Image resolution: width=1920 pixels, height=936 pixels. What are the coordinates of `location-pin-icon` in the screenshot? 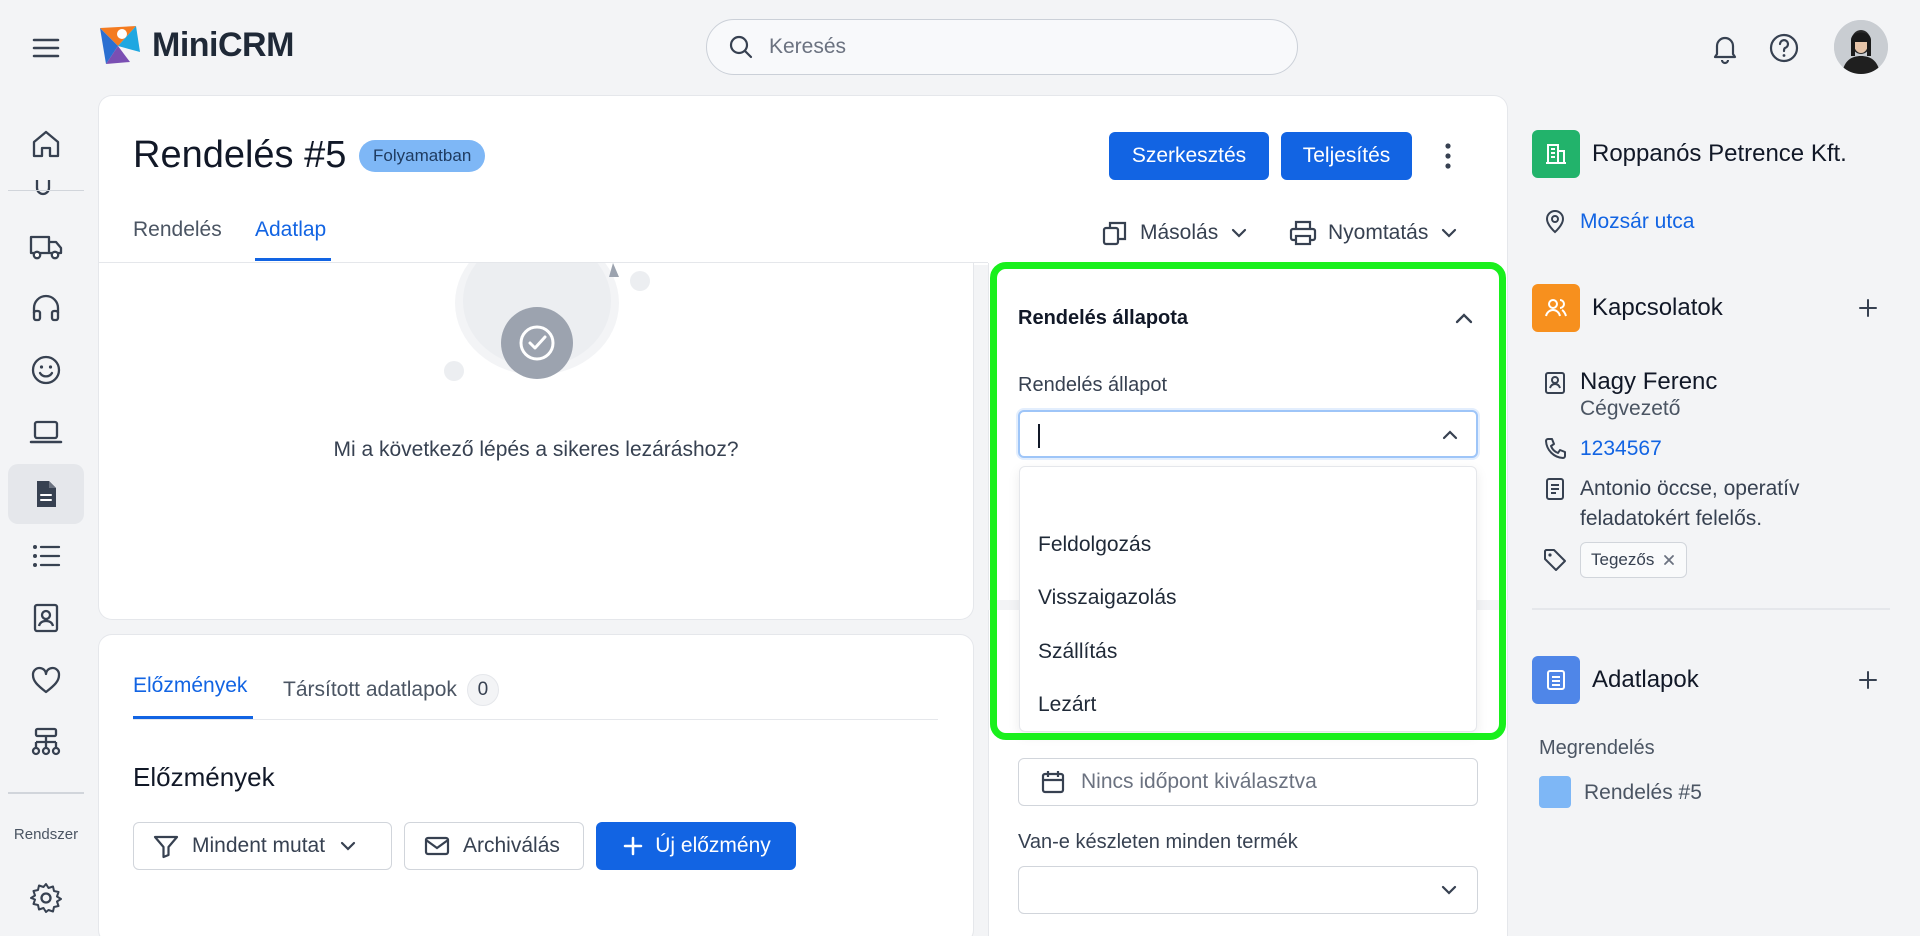 It's located at (1555, 222).